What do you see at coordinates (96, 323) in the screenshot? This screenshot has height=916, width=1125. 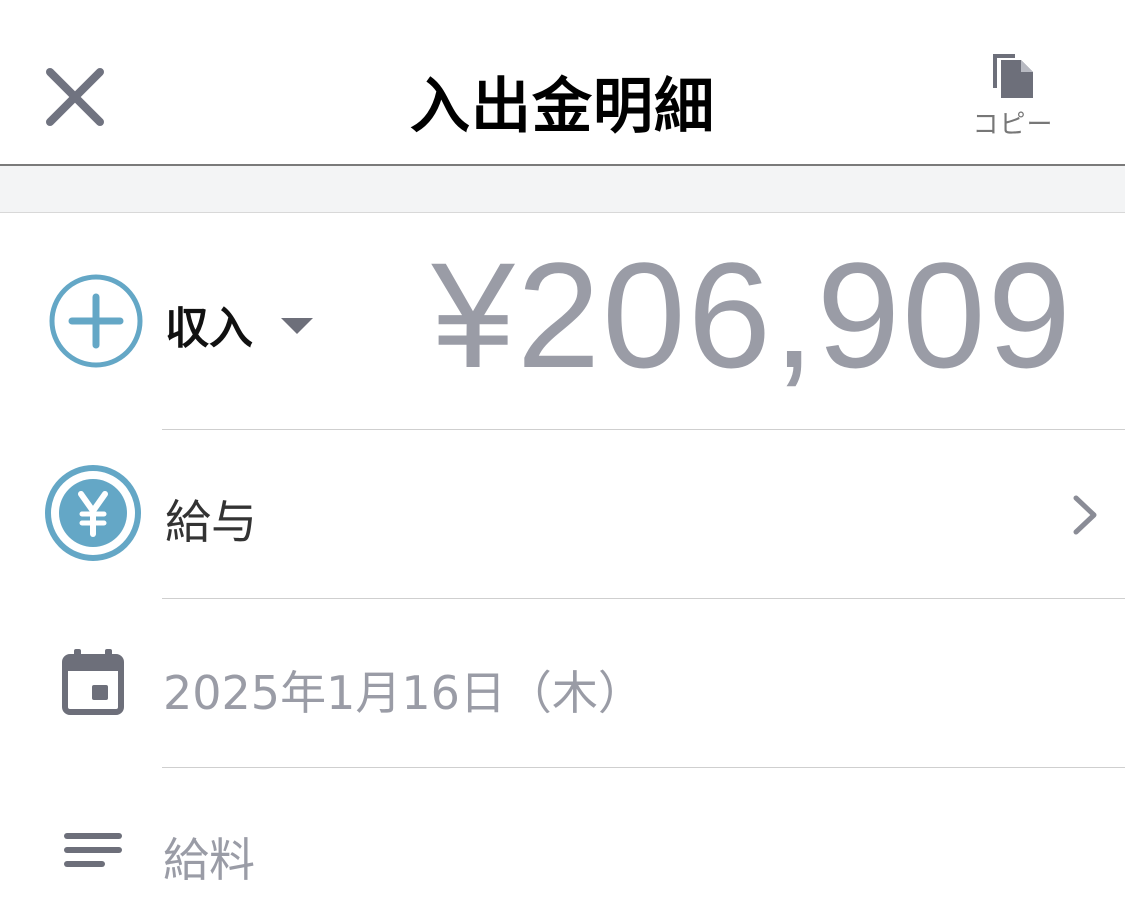 I see `plus-circle-icon` at bounding box center [96, 323].